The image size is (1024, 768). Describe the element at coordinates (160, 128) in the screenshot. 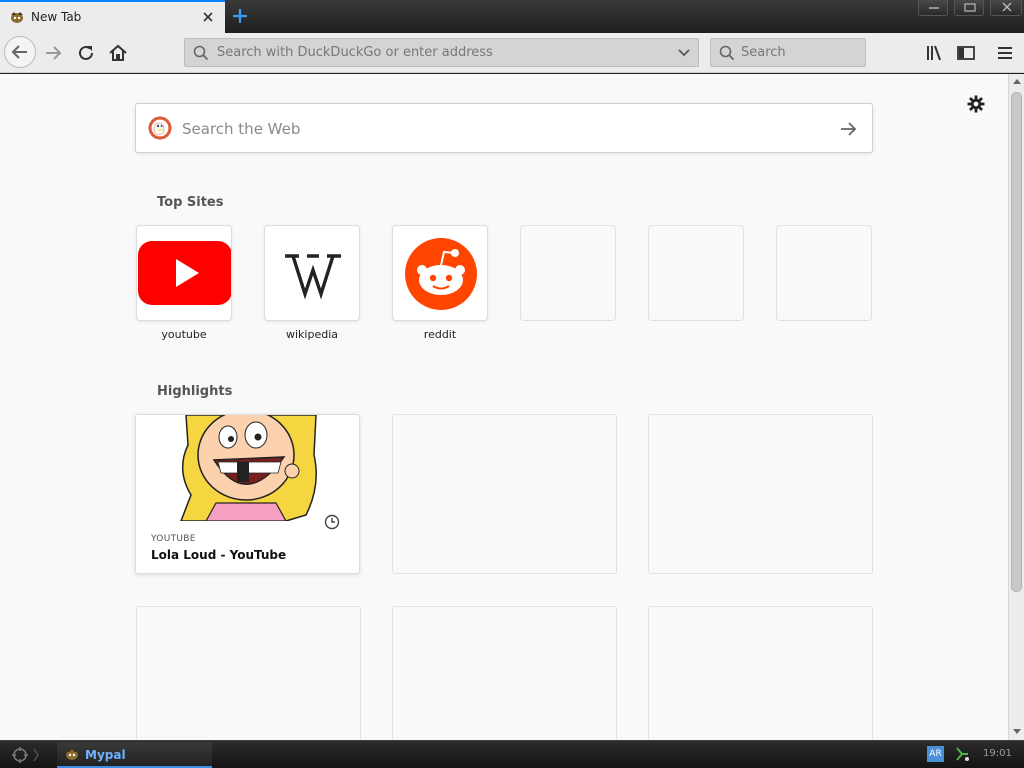

I see `duckduckgo-logo-icon` at that location.